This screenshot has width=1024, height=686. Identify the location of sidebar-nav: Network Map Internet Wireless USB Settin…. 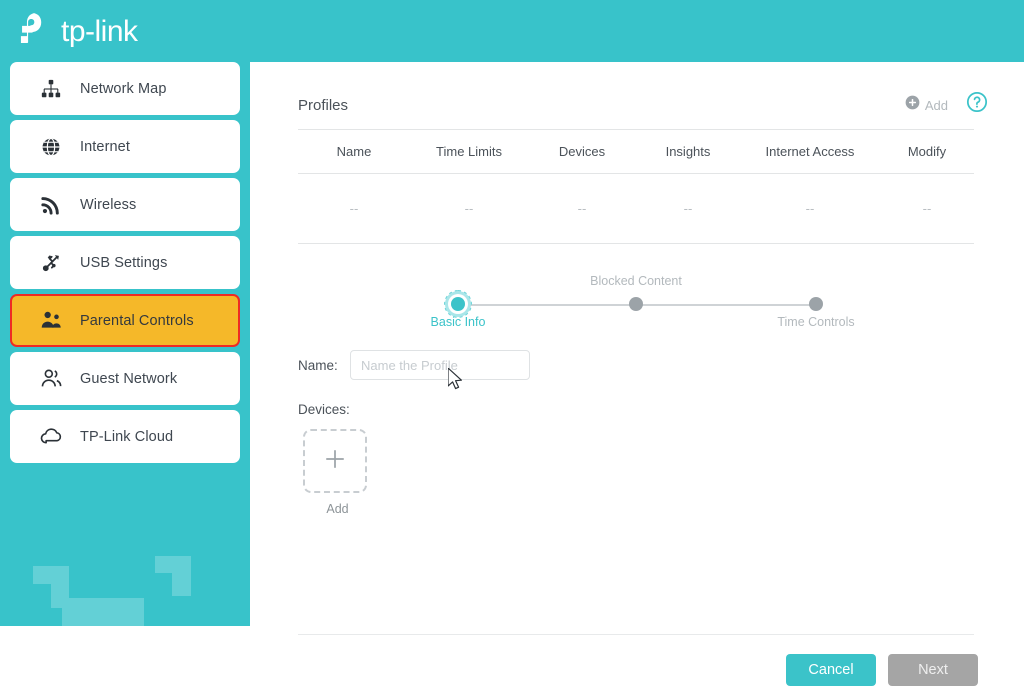
(125, 265).